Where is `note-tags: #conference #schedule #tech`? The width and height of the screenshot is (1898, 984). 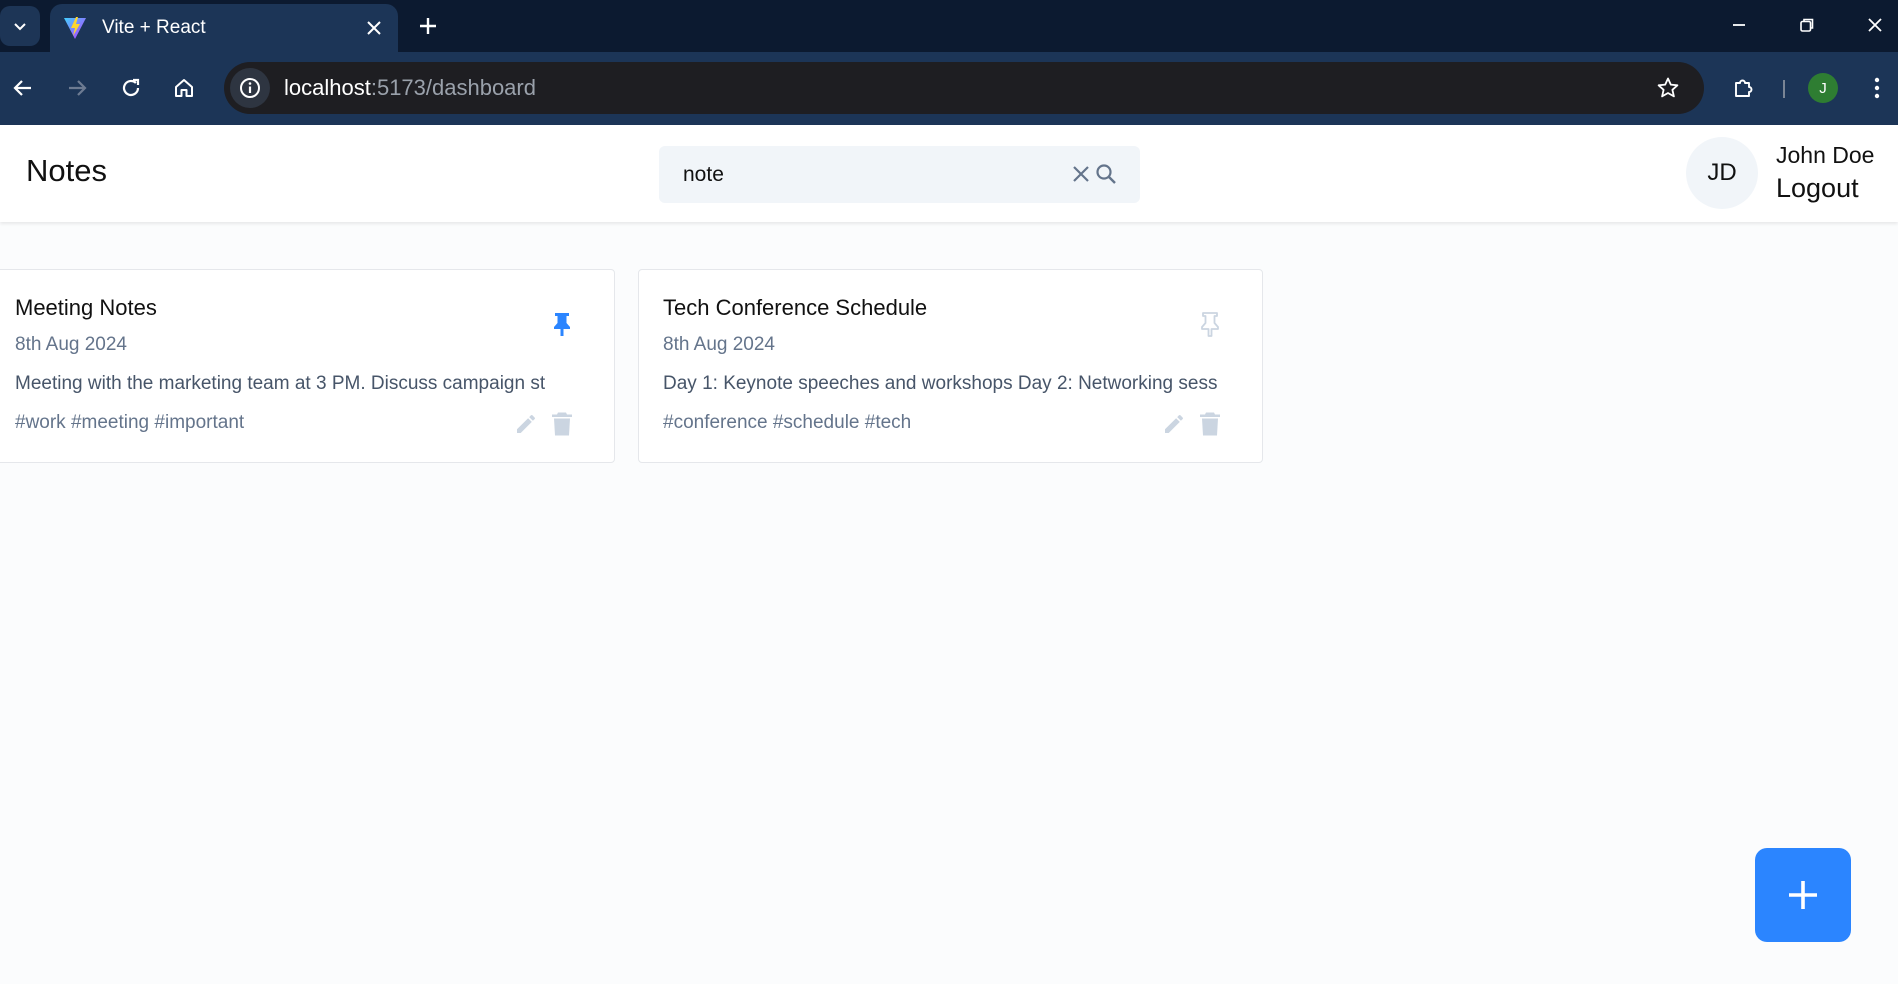 note-tags: #conference #schedule #tech is located at coordinates (787, 422).